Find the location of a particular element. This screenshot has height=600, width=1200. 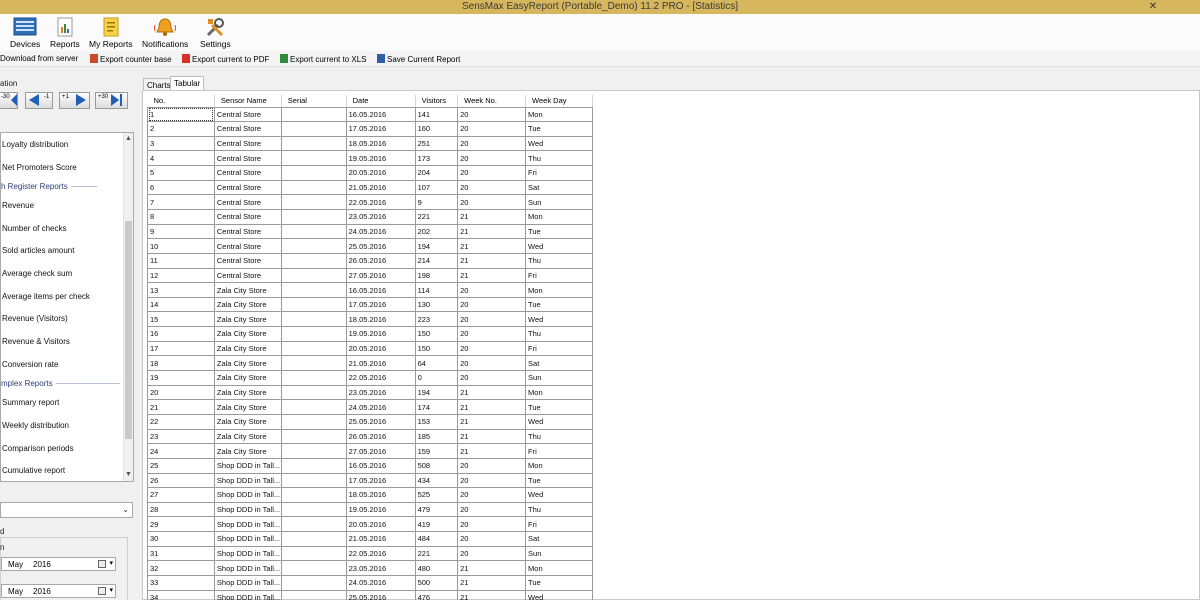

table-cell: 11 is located at coordinates (181, 261).